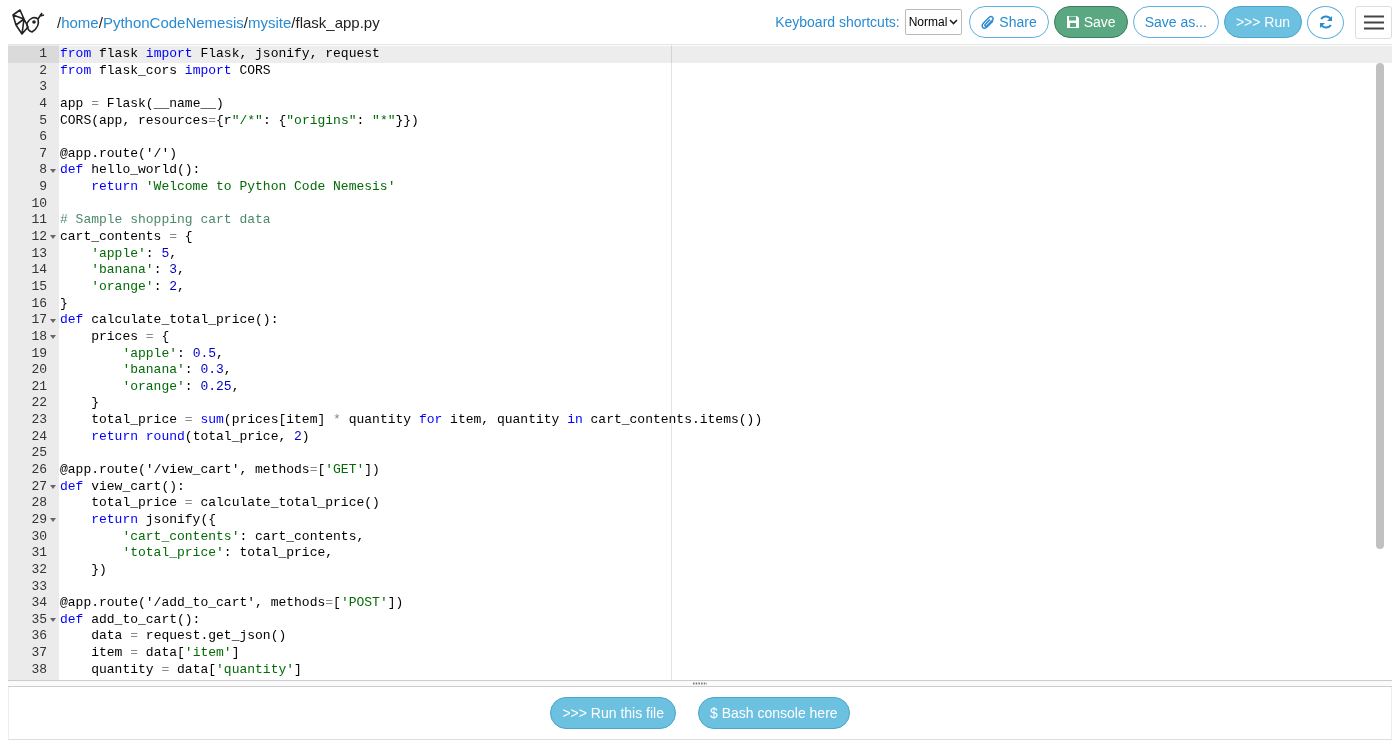  What do you see at coordinates (43, 54) in the screenshot?
I see `line-number: 1` at bounding box center [43, 54].